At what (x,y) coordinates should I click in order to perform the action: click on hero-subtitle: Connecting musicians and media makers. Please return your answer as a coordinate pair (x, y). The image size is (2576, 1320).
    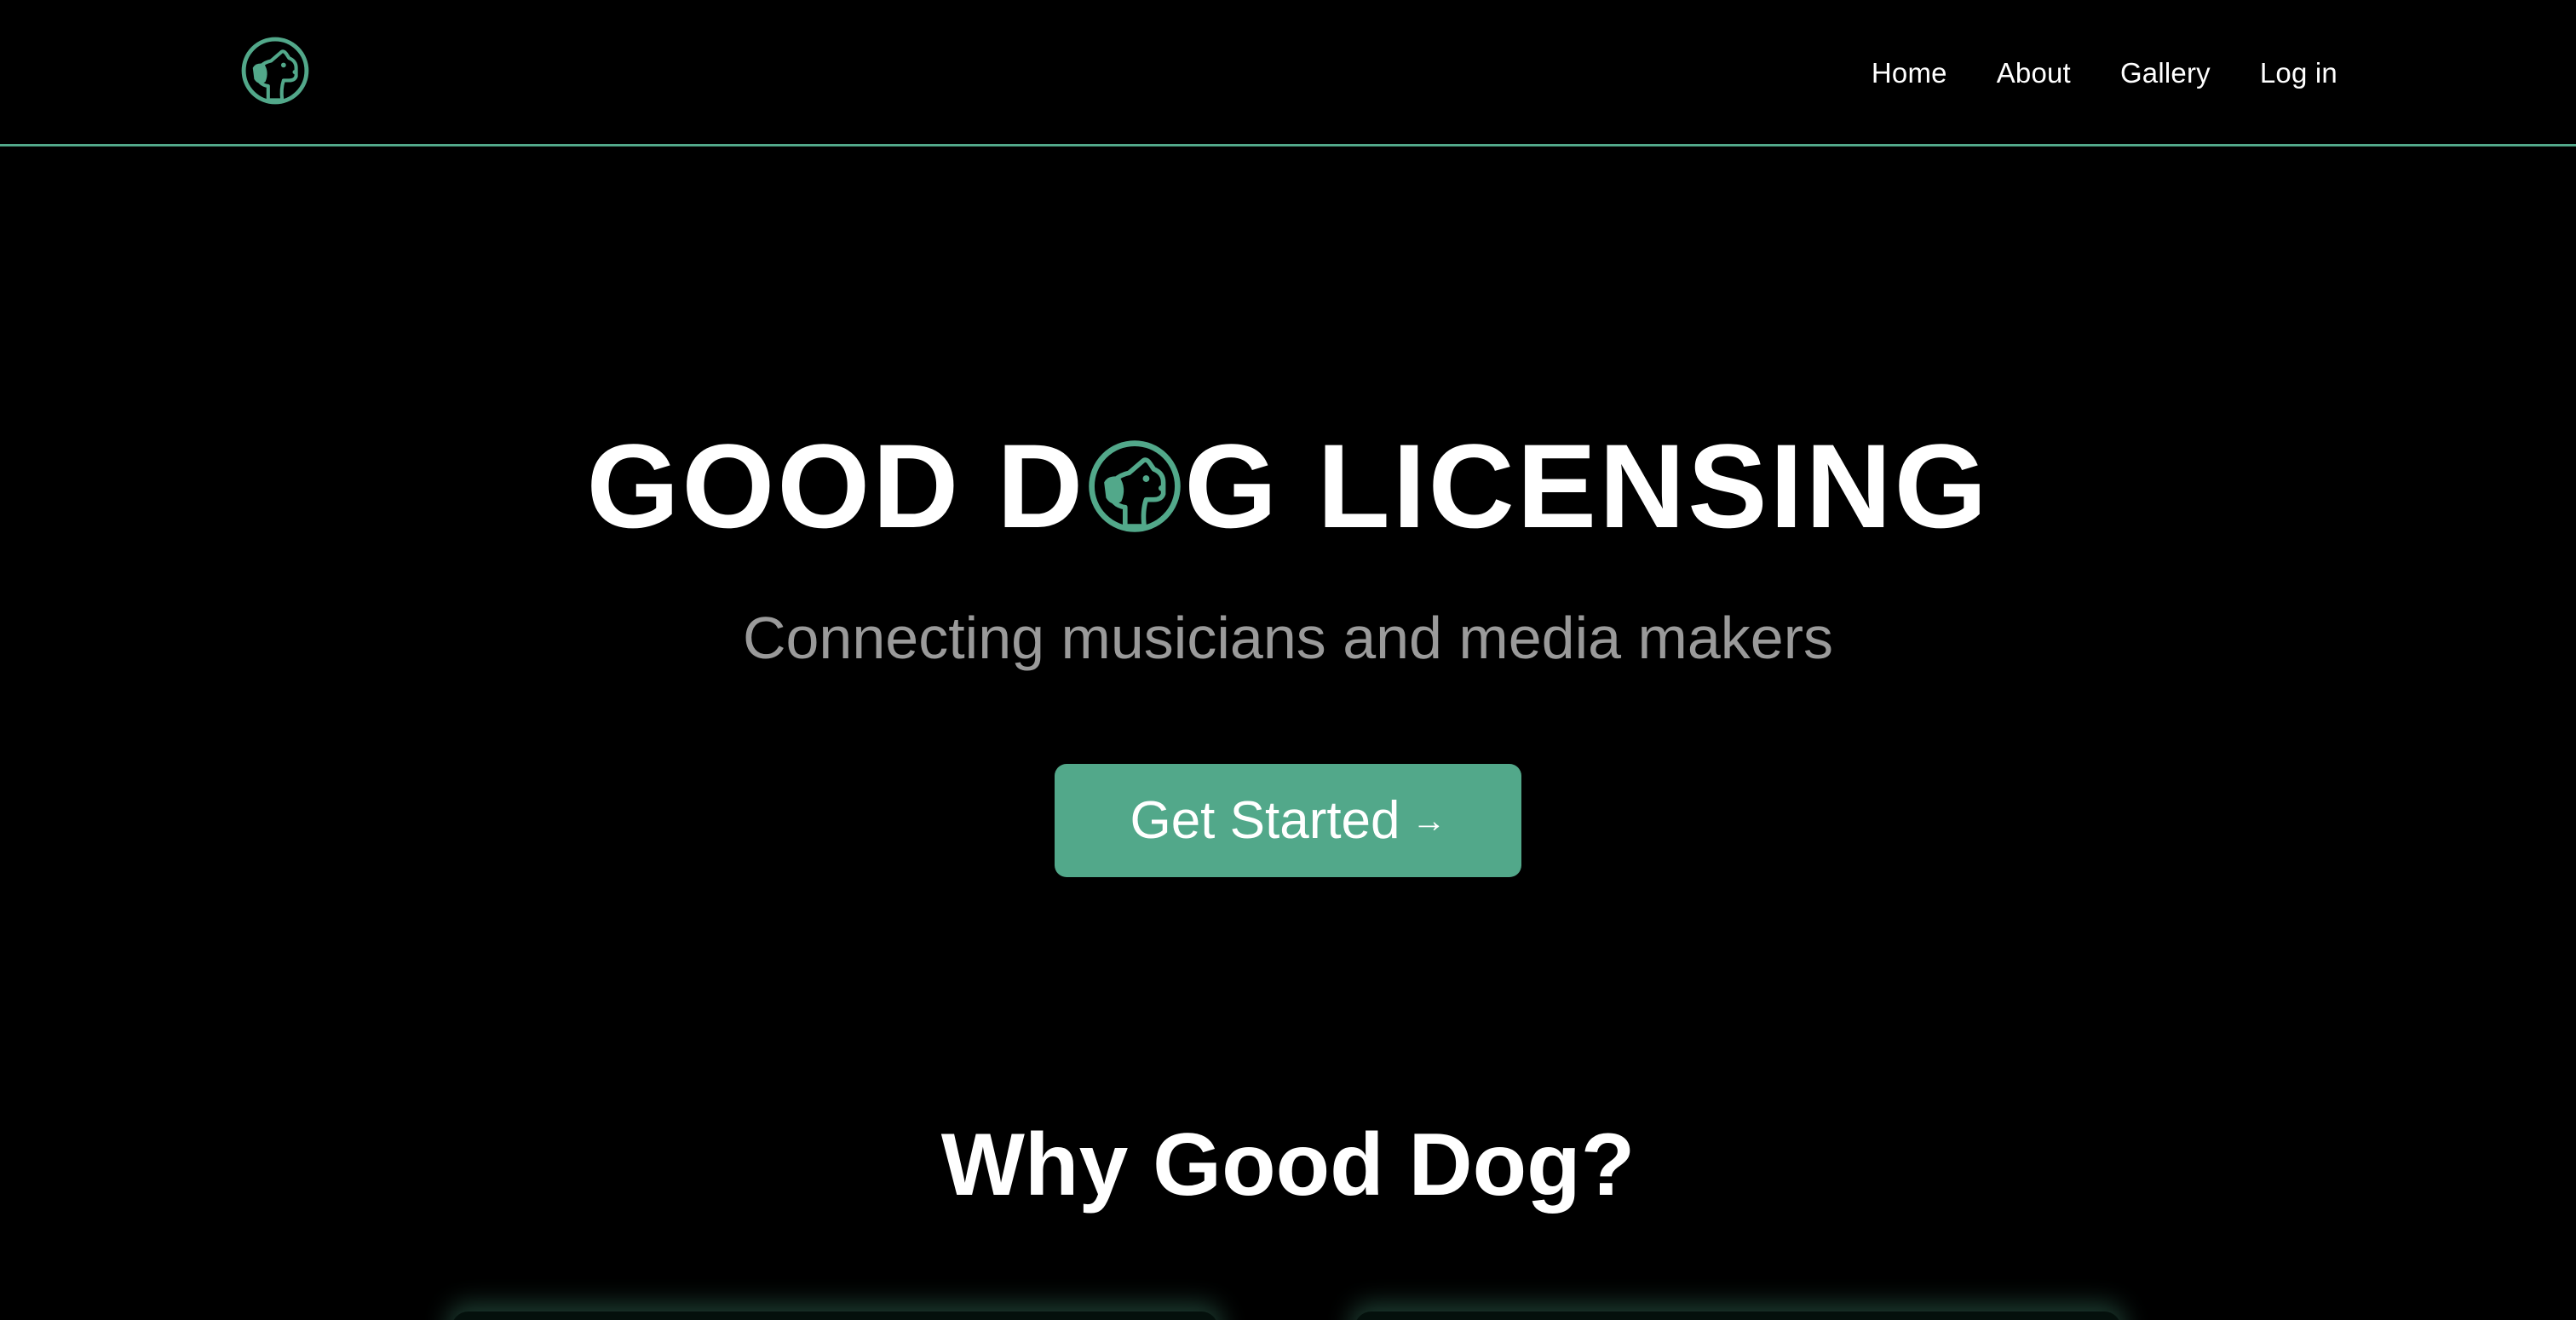
    Looking at the image, I should click on (1288, 638).